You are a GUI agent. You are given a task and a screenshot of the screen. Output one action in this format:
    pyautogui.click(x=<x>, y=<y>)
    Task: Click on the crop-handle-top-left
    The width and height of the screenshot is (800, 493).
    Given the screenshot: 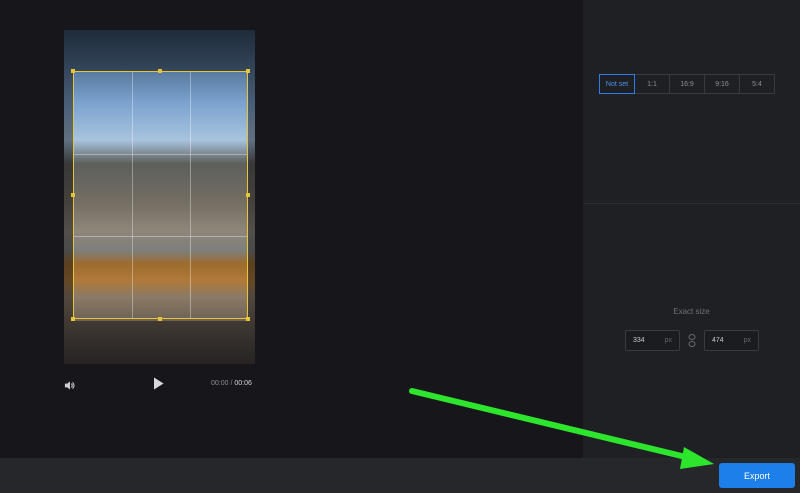 What is the action you would take?
    pyautogui.click(x=73, y=71)
    